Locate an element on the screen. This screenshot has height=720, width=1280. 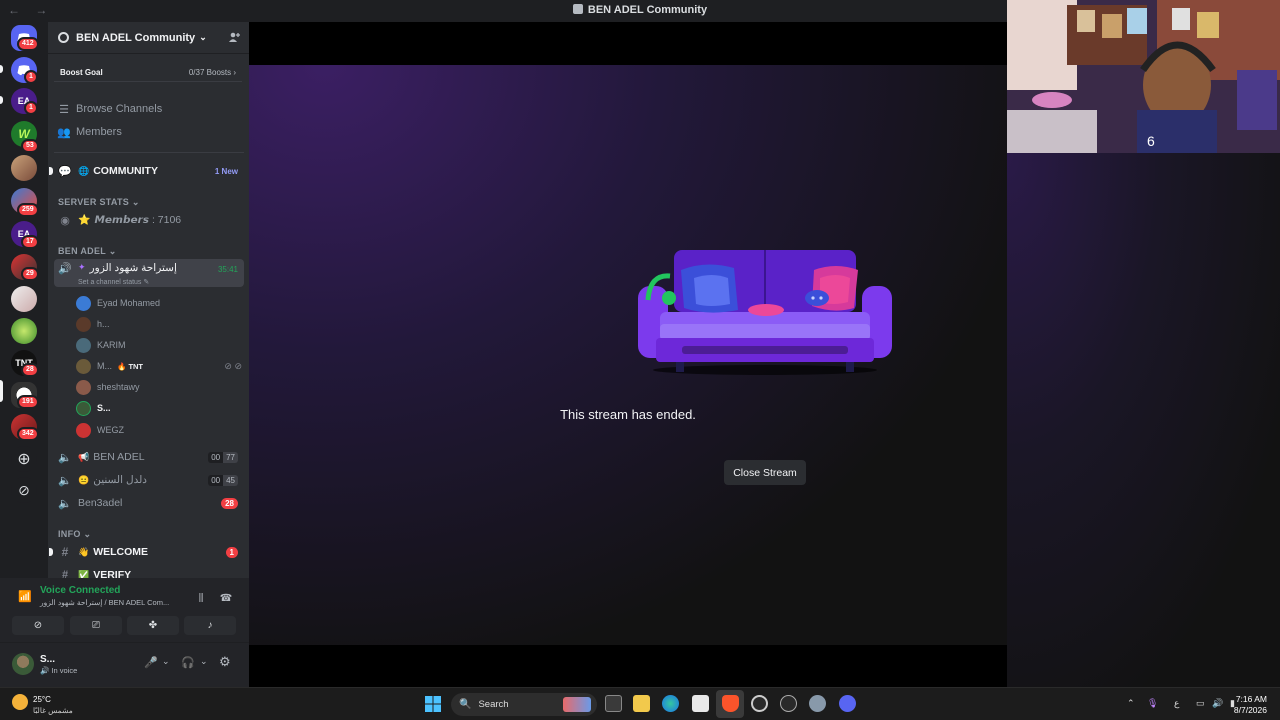
channel-status-hint: Set a channel status ✎ is located at coordinates (113, 282).